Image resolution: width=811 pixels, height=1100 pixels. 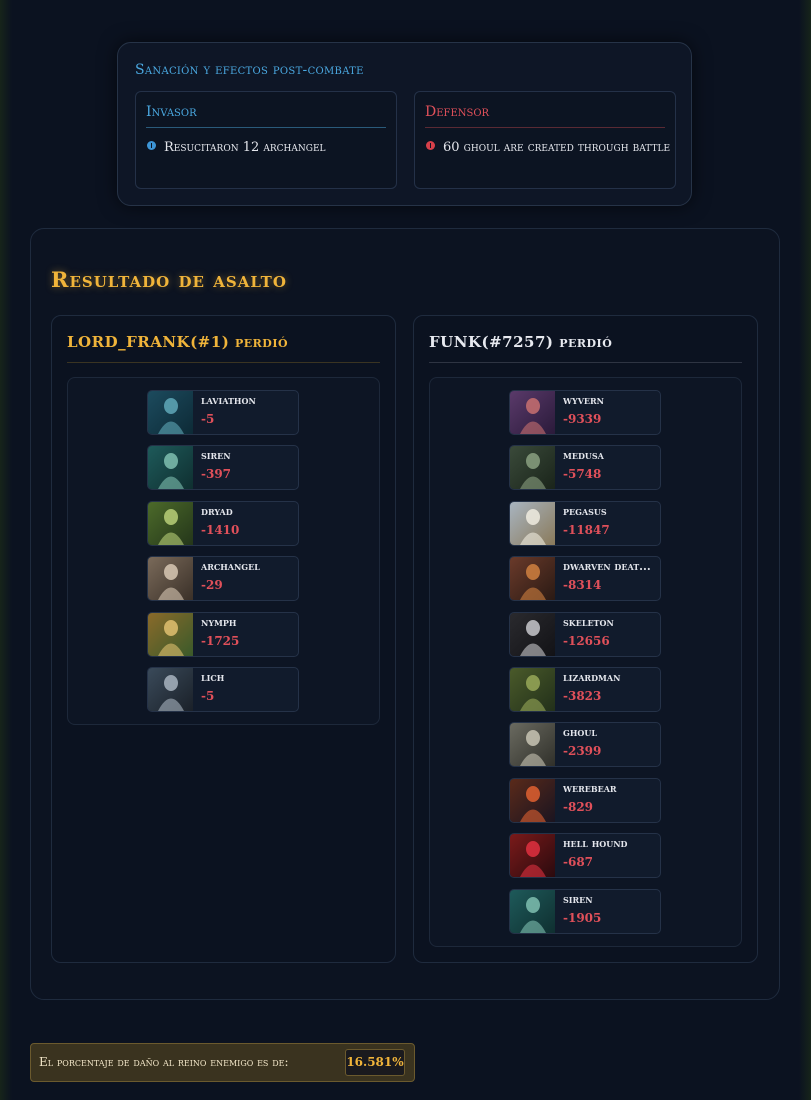 I want to click on invader-entry: Resucitaron 12 archangel, so click(x=264, y=148).